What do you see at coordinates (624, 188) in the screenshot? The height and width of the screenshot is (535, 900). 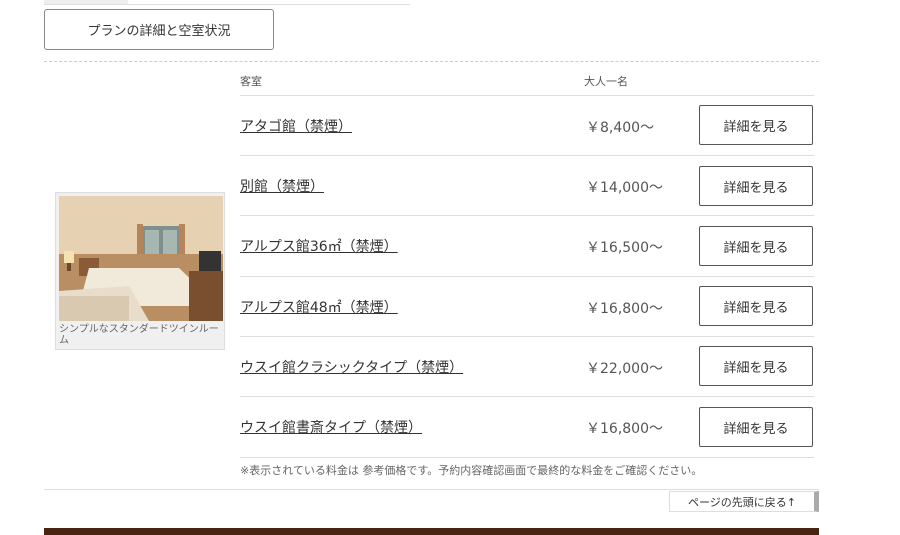 I see `room-price: ￥14,000～` at bounding box center [624, 188].